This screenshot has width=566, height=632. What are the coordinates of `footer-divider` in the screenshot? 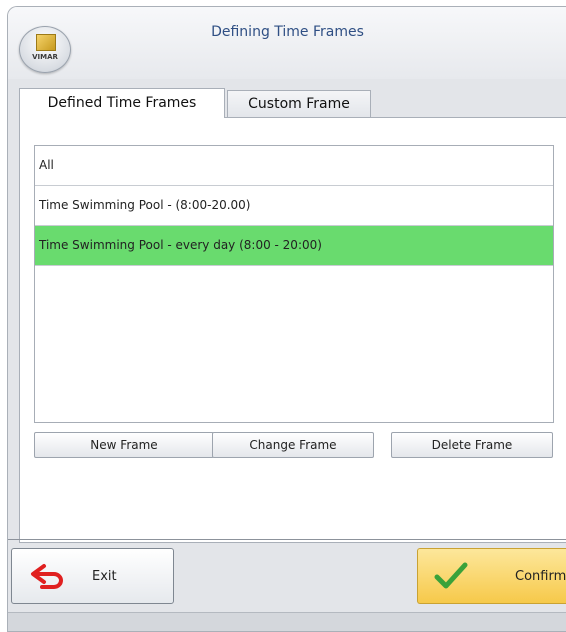 It's located at (287, 539).